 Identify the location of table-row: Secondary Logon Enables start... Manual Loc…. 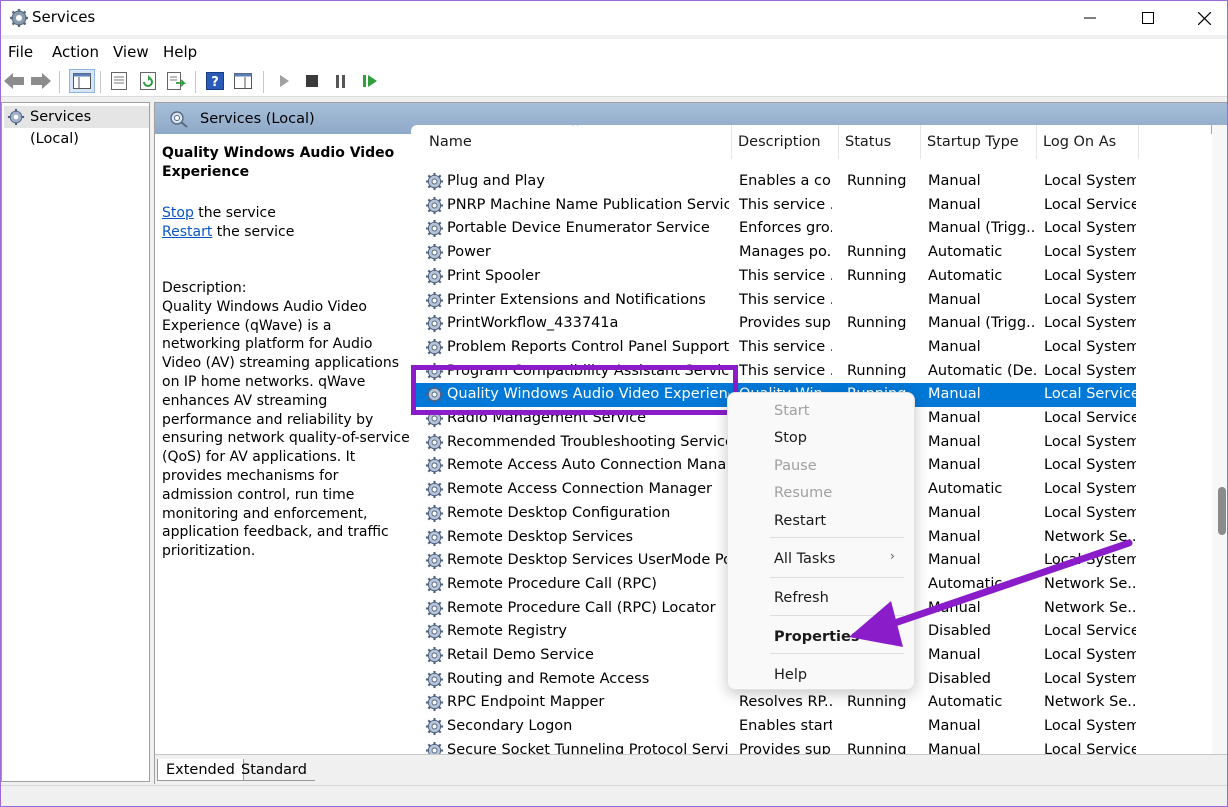
(773, 727).